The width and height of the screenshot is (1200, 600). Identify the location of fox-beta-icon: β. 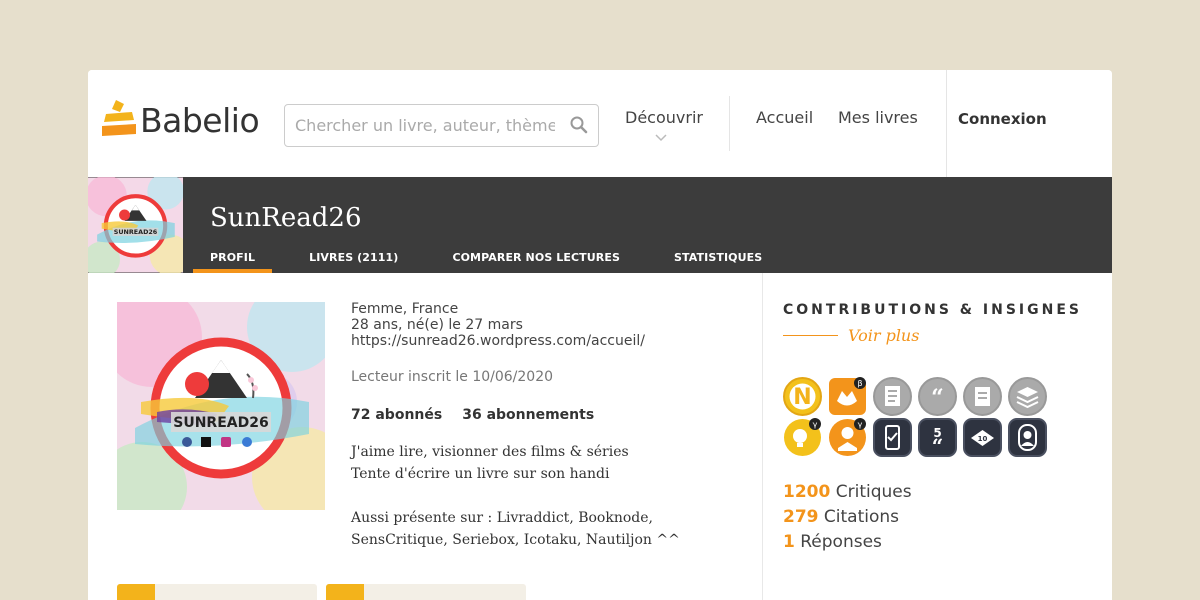
(847, 396).